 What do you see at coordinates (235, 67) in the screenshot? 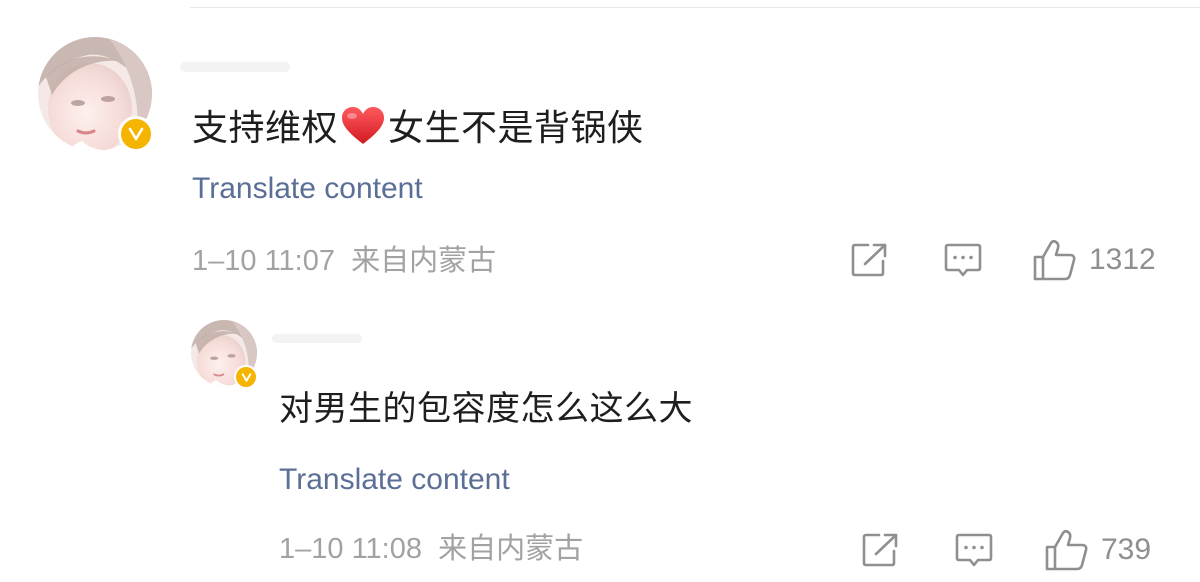
I see `username` at bounding box center [235, 67].